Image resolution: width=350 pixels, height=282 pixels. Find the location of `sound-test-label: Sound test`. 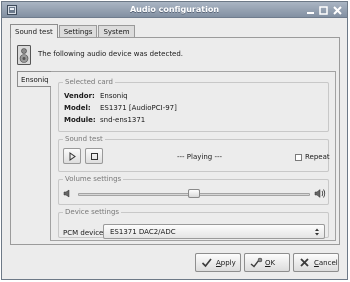

sound-test-label: Sound test is located at coordinates (84, 139).